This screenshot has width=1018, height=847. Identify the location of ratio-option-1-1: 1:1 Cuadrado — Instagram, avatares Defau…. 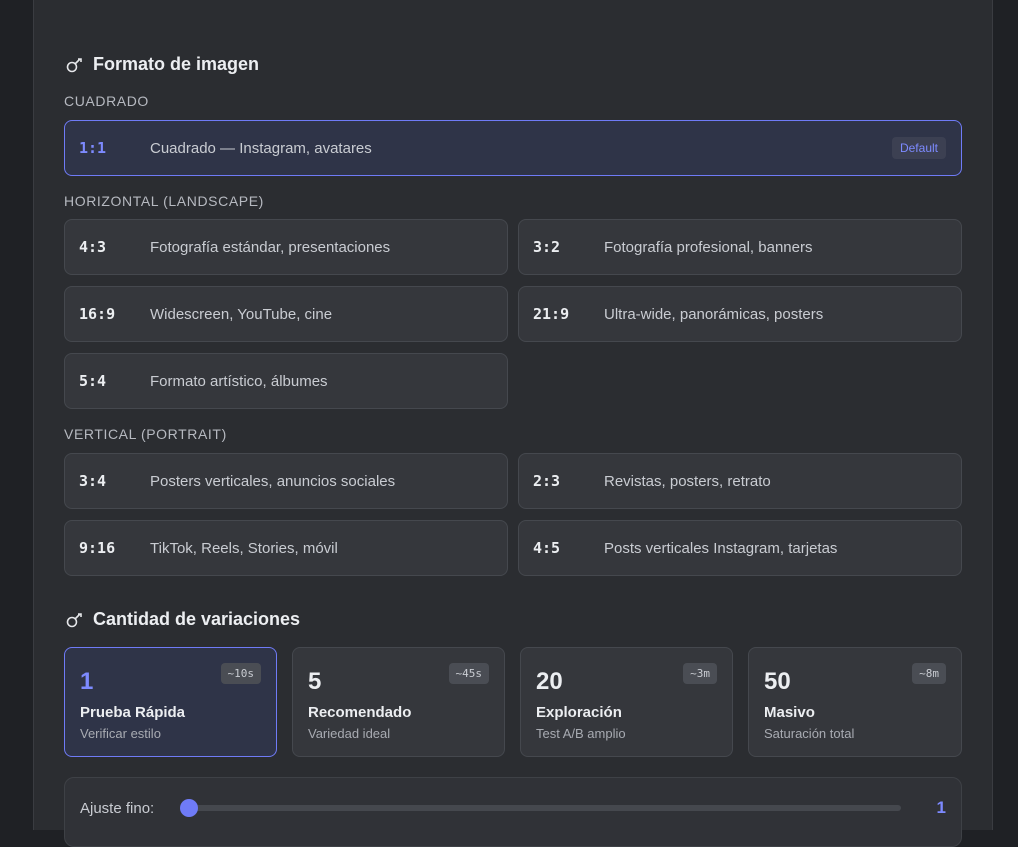
(513, 148).